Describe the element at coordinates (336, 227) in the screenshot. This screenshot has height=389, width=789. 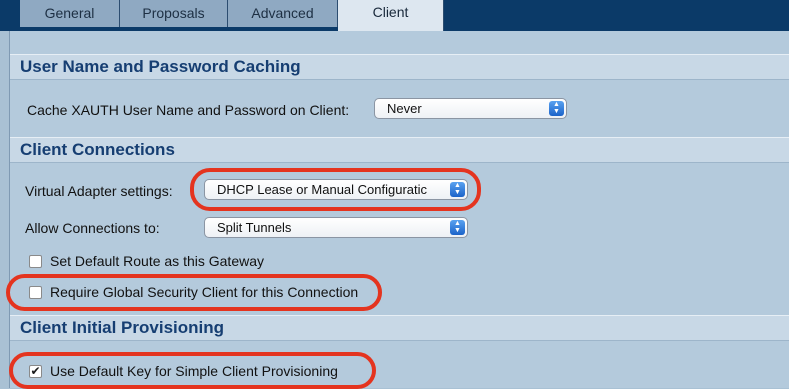
I see `allow-connections-select: Split Tunnels ▲ ▼` at that location.